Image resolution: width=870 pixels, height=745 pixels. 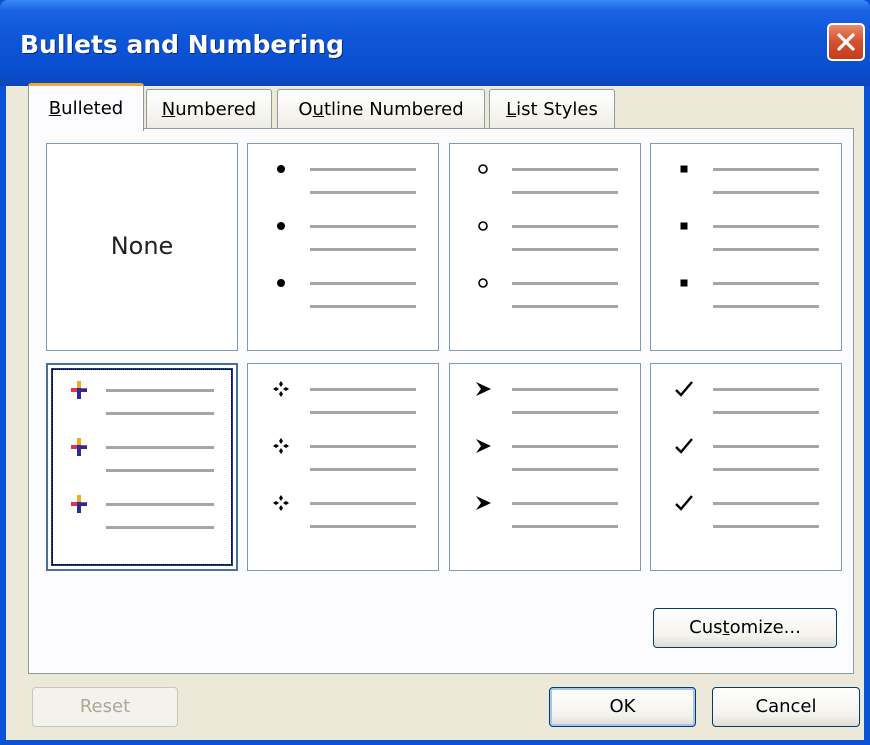 I want to click on dialog-title: Bullets and Numbering, so click(x=182, y=44).